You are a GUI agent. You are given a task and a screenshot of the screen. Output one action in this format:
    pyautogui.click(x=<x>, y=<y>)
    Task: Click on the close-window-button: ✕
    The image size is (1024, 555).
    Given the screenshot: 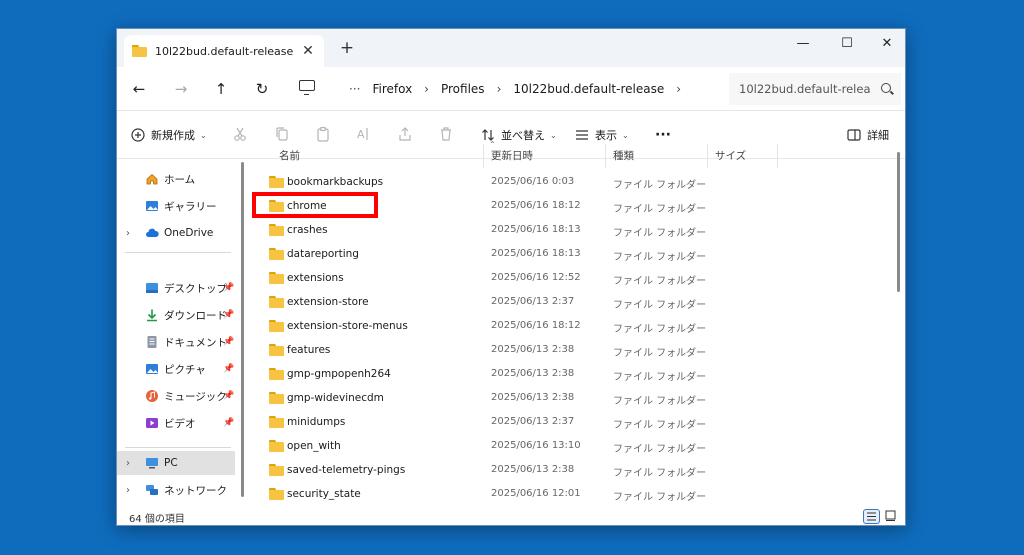 What is the action you would take?
    pyautogui.click(x=887, y=44)
    